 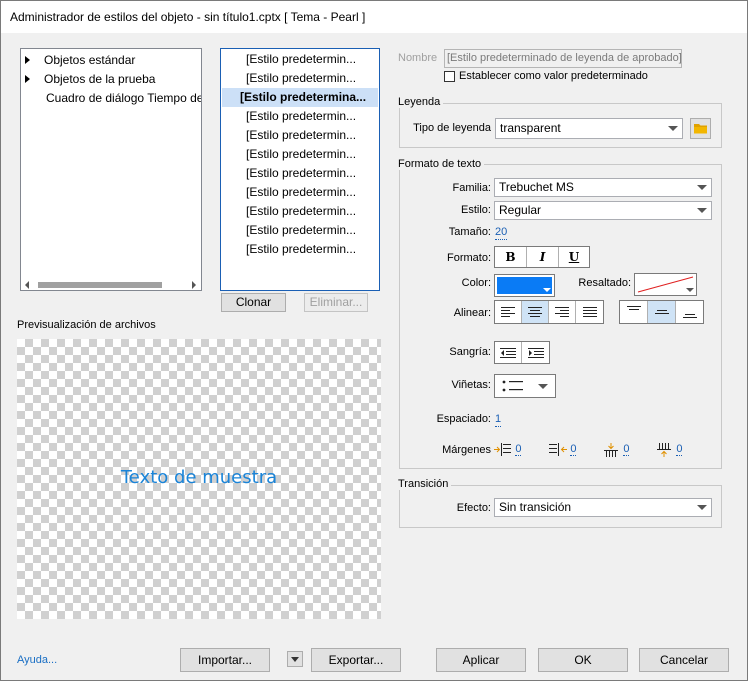 I want to click on bullets-select, so click(x=525, y=386).